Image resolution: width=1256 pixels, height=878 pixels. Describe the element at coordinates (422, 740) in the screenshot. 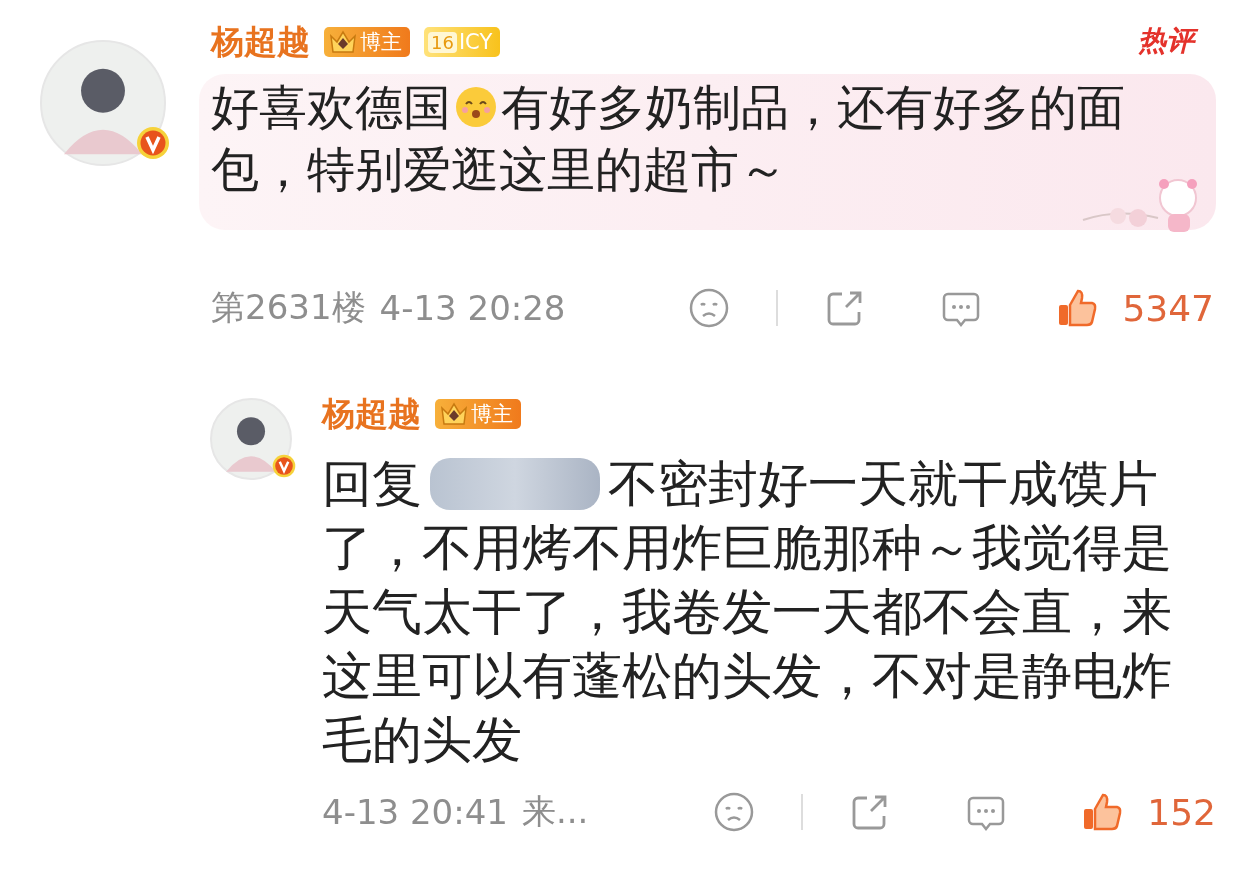

I see `comment-text: 毛的头发` at that location.